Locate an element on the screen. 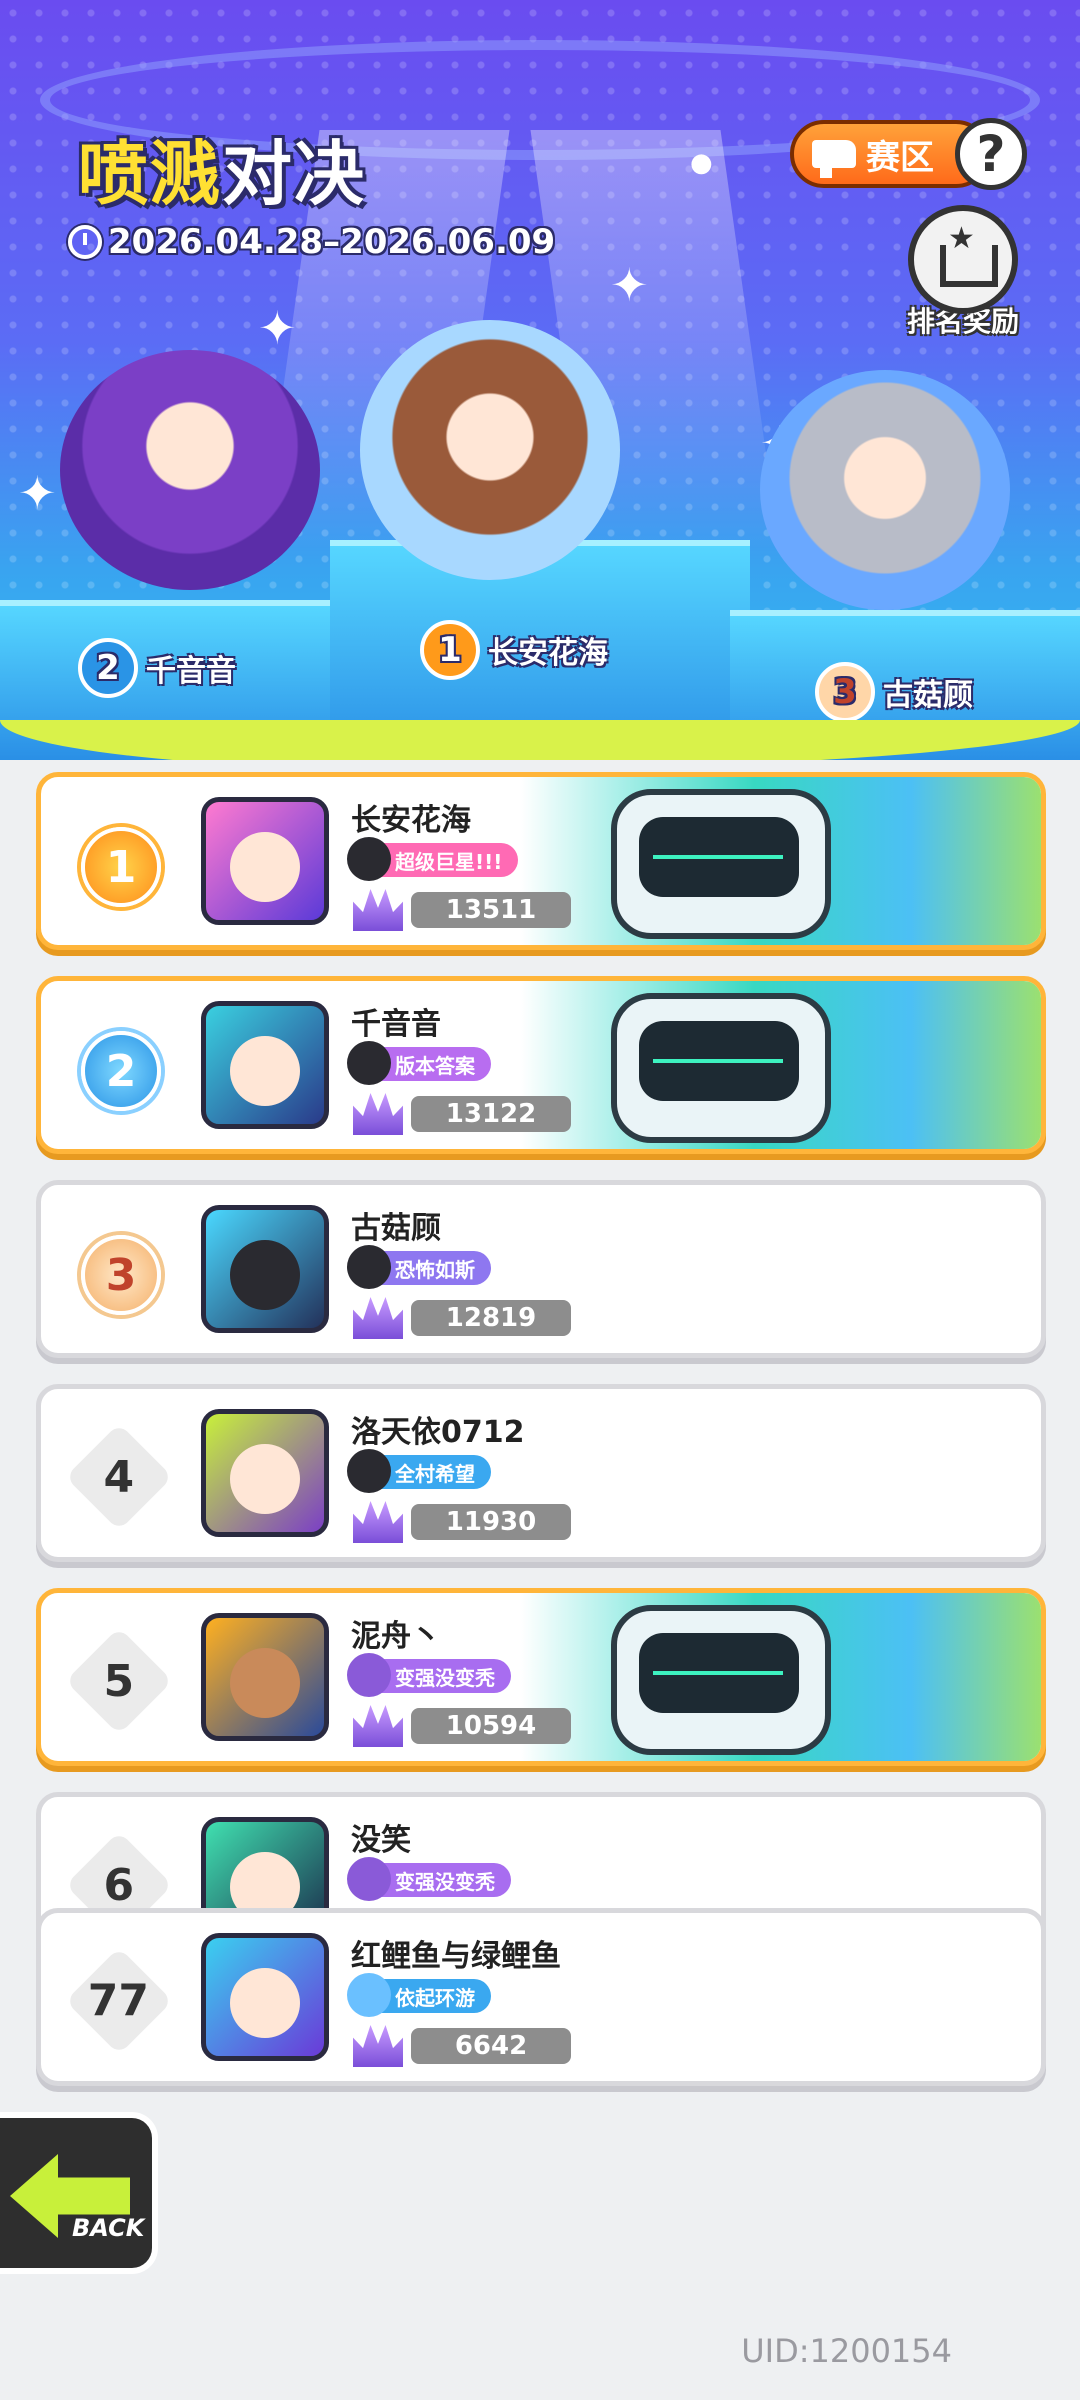 The width and height of the screenshot is (1080, 2400). player-score: 6642 is located at coordinates (491, 2046).